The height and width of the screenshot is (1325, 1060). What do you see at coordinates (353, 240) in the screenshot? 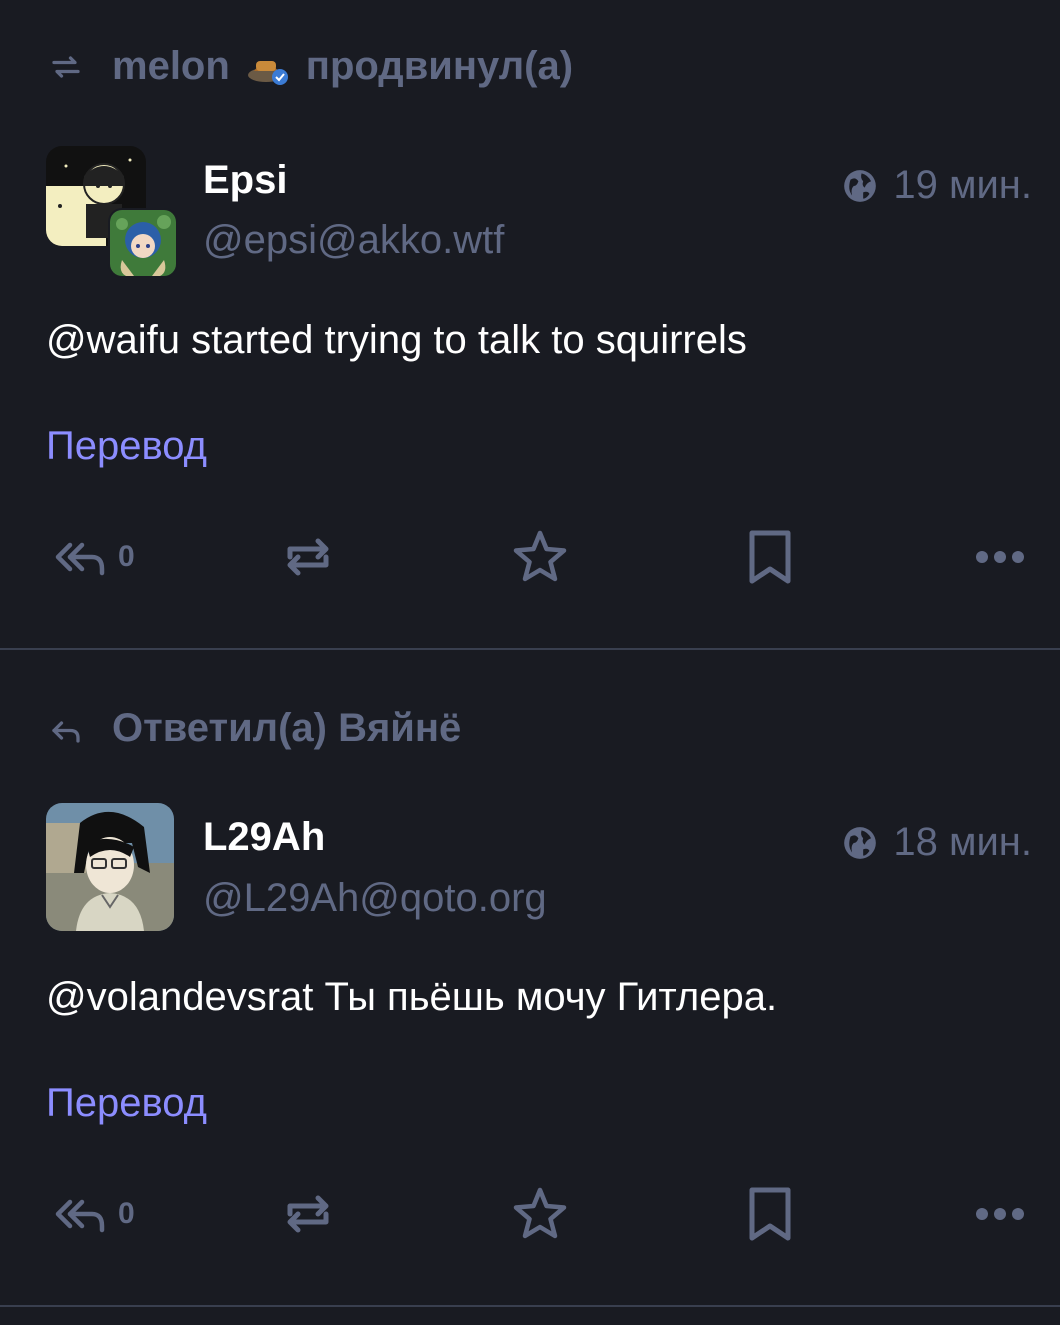
I see `account-handle: @epsi@akko.wtf` at bounding box center [353, 240].